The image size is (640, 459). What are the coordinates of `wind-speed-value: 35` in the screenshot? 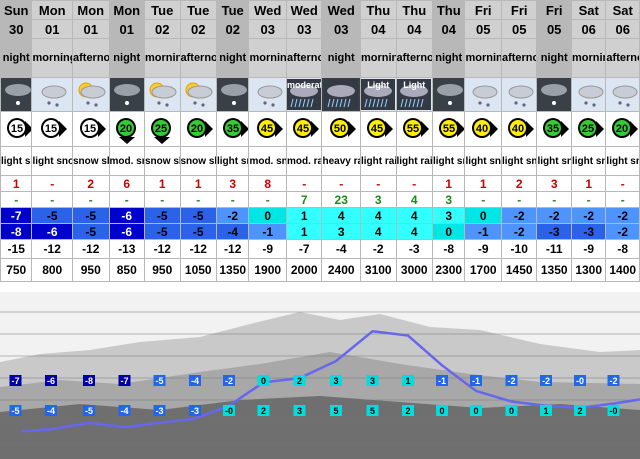 It's located at (233, 129).